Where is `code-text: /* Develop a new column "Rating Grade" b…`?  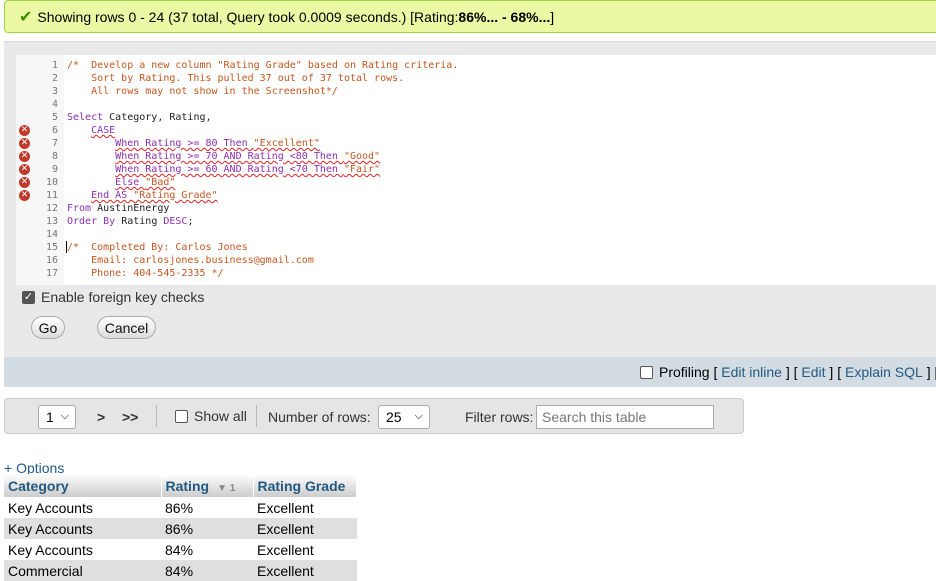
code-text: /* Develop a new column "Rating Grade" b… is located at coordinates (263, 65).